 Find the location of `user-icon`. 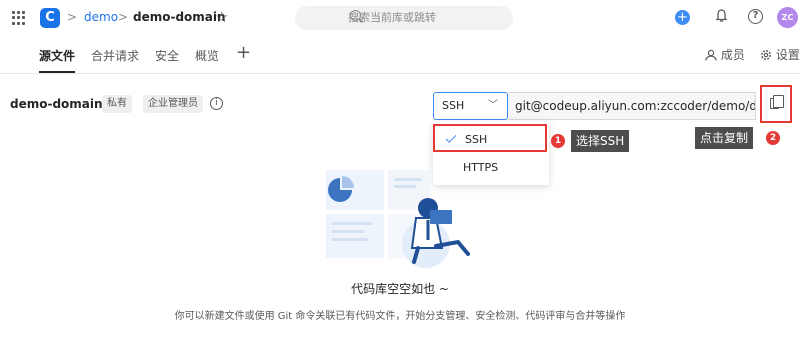

user-icon is located at coordinates (711, 55).